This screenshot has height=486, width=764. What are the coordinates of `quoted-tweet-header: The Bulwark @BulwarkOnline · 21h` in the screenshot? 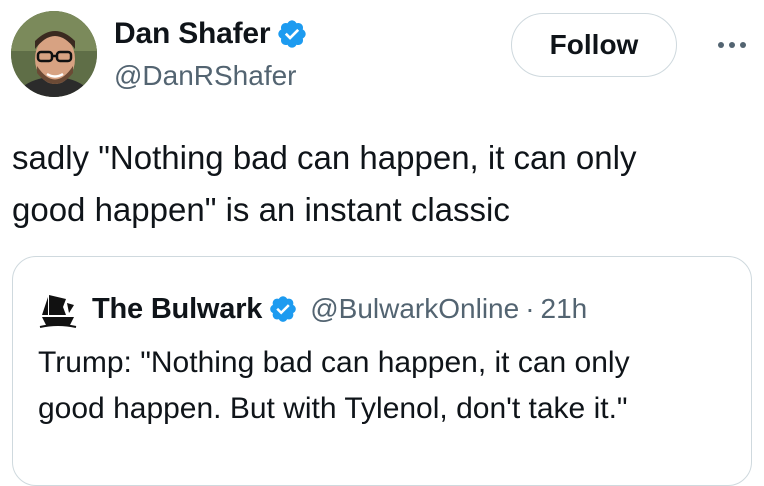 It's located at (311, 309).